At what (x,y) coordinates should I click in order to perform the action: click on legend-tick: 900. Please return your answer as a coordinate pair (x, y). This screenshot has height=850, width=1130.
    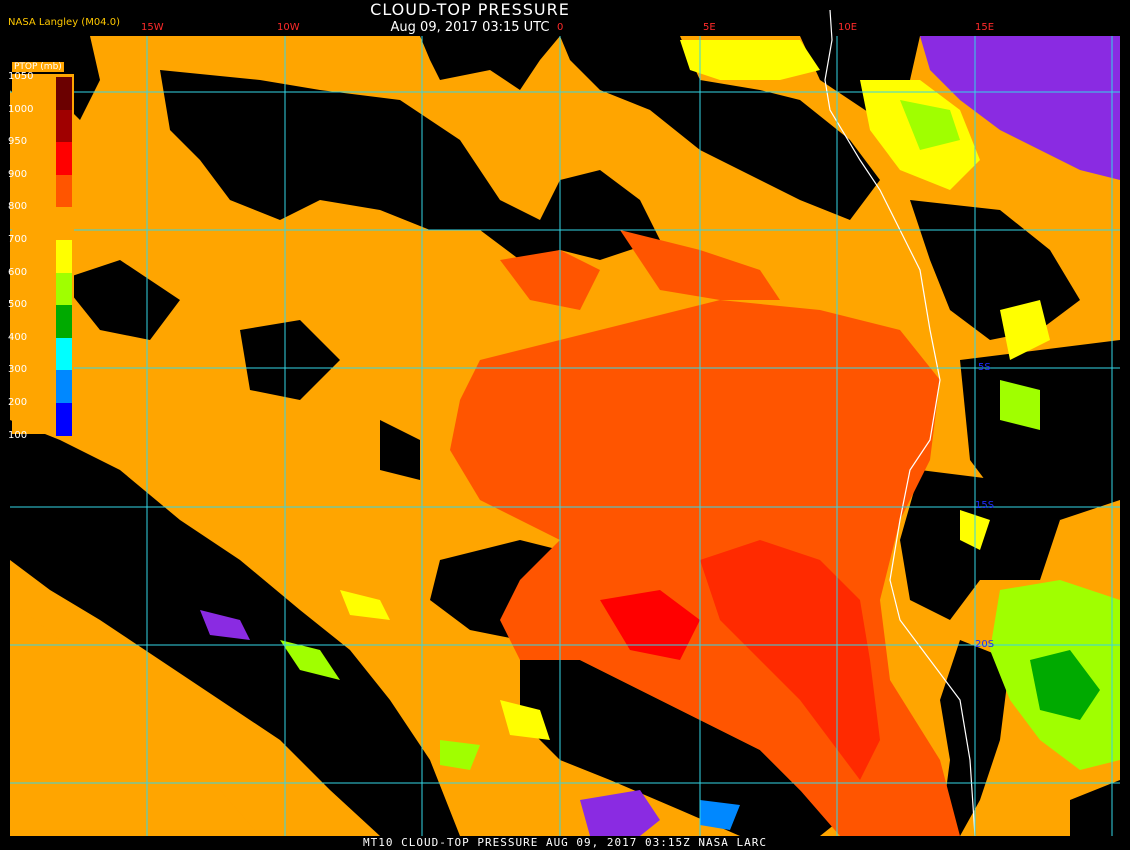
    Looking at the image, I should click on (18, 174).